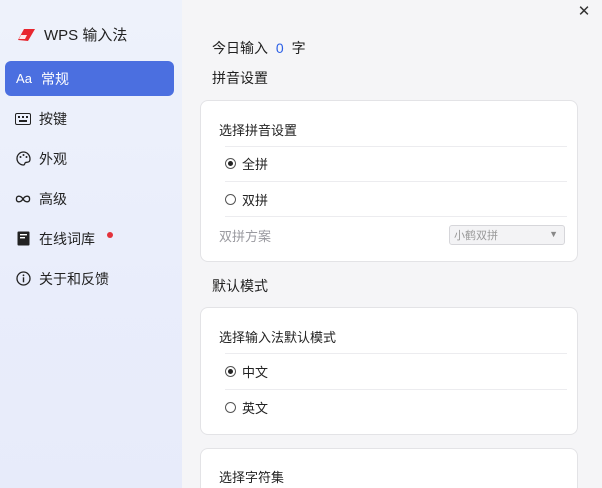 The width and height of the screenshot is (602, 488). I want to click on shuangpin-label-text: 双拼方案, so click(245, 236).